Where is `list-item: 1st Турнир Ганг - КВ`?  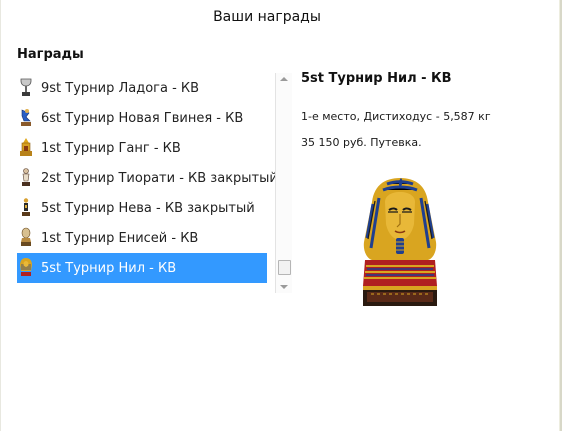 list-item: 1st Турнир Ганг - КВ is located at coordinates (142, 148).